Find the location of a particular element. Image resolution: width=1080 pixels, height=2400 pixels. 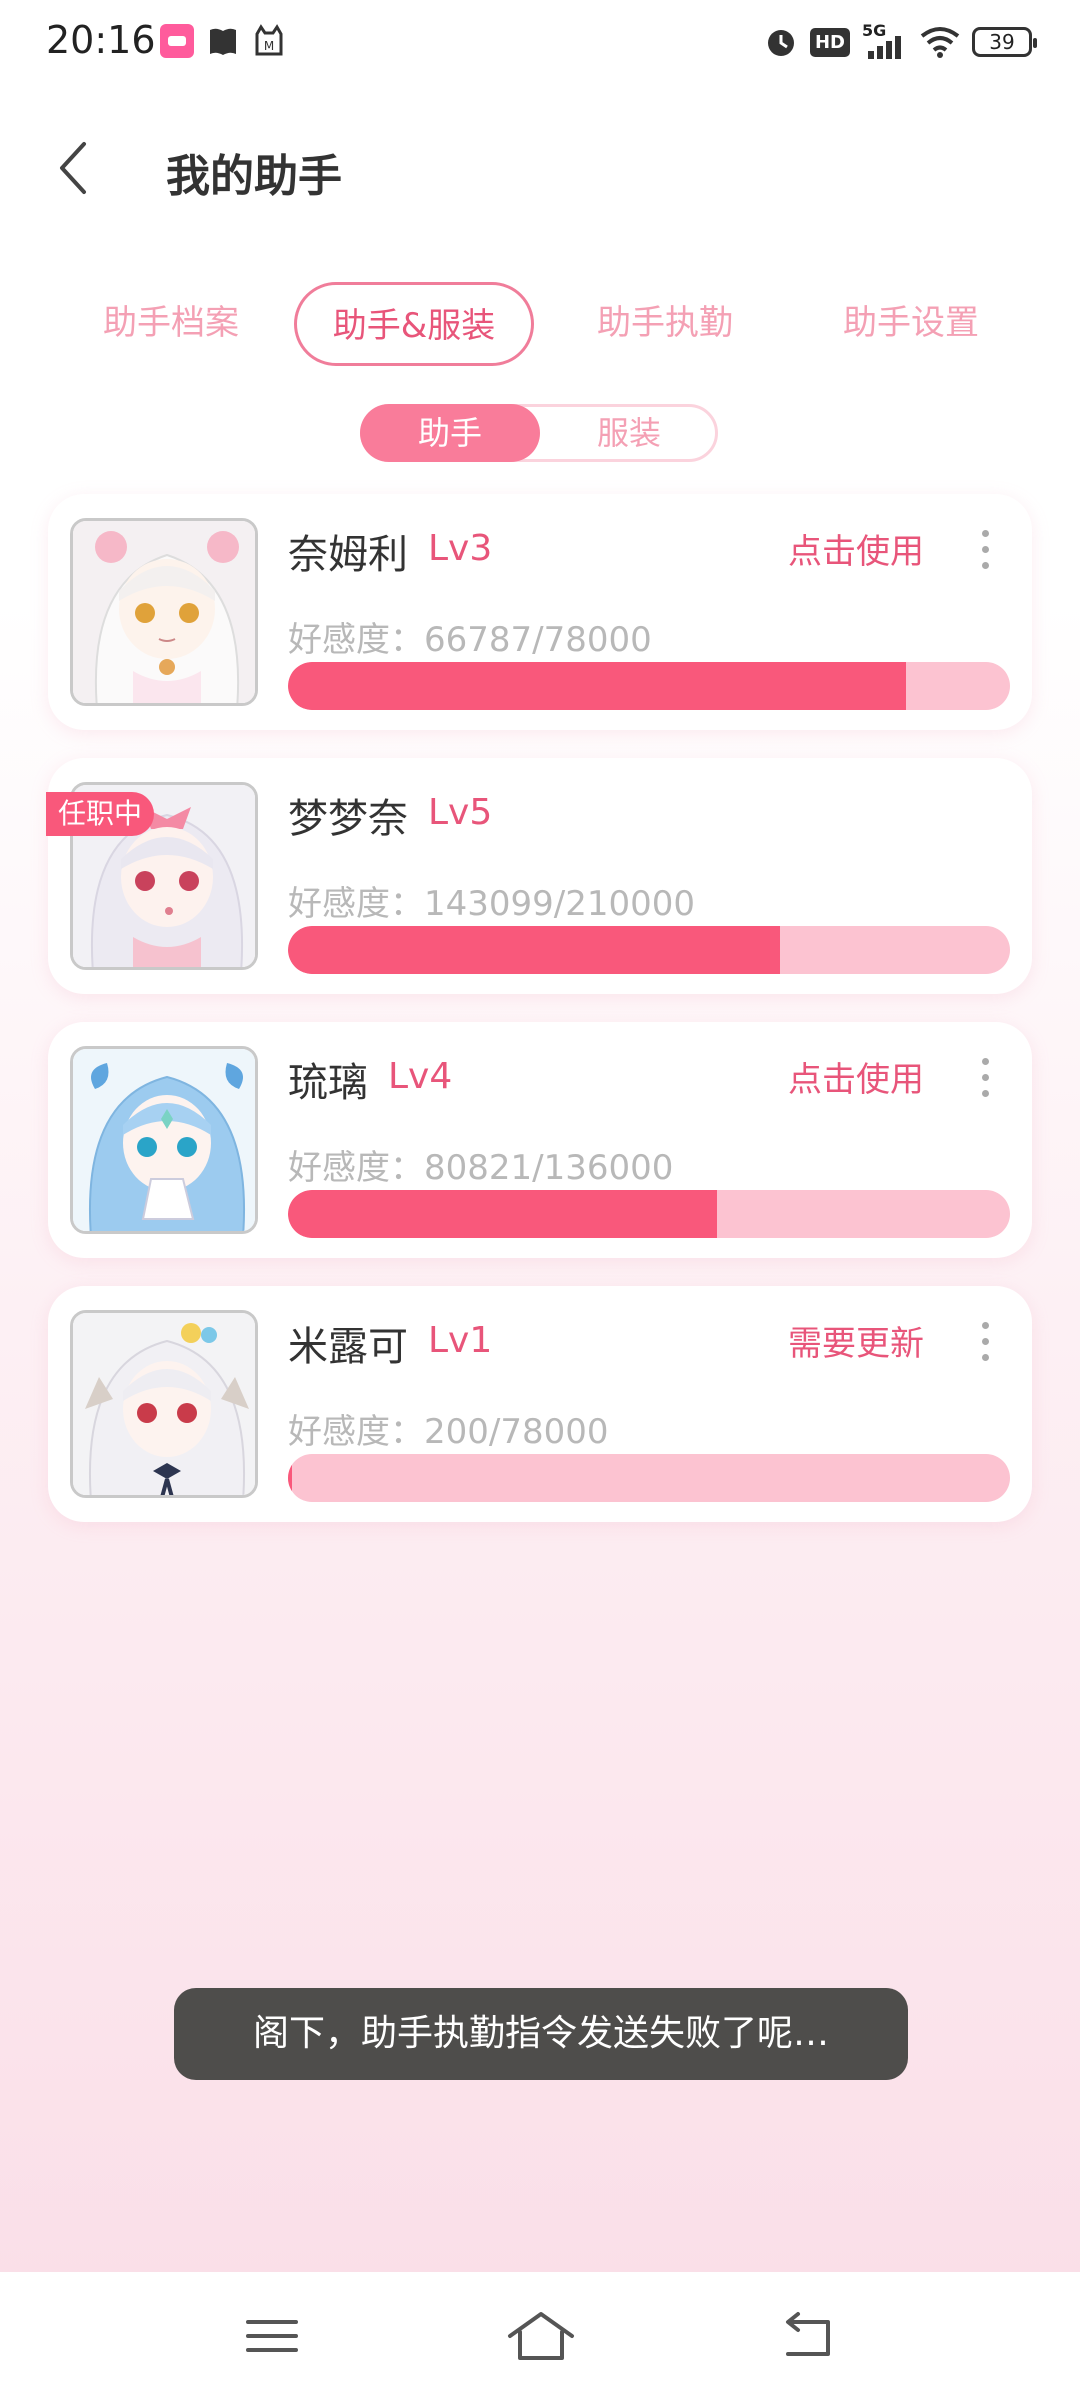

cat-app-icon: M is located at coordinates (269, 40).